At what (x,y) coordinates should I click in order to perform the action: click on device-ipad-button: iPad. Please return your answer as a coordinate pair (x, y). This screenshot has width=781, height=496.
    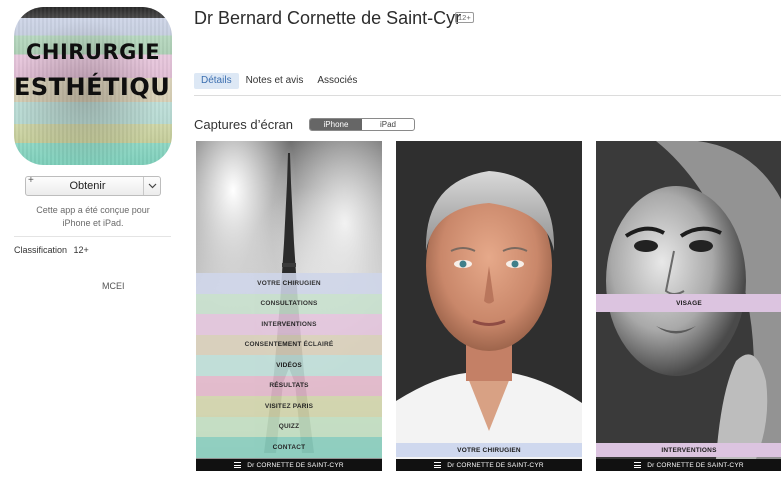
    Looking at the image, I should click on (388, 124).